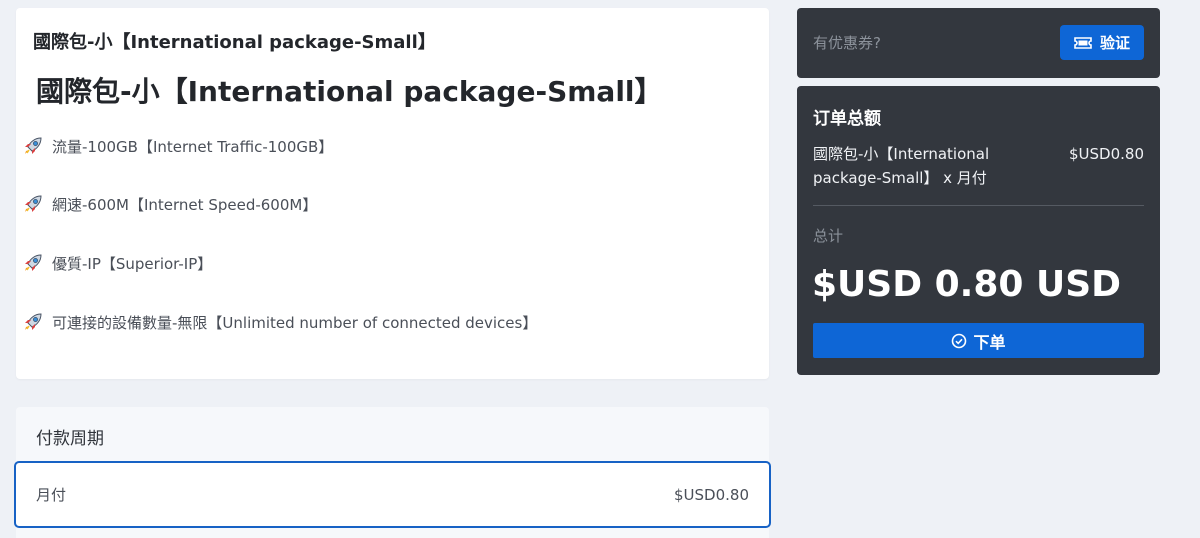  I want to click on summary-divider, so click(978, 205).